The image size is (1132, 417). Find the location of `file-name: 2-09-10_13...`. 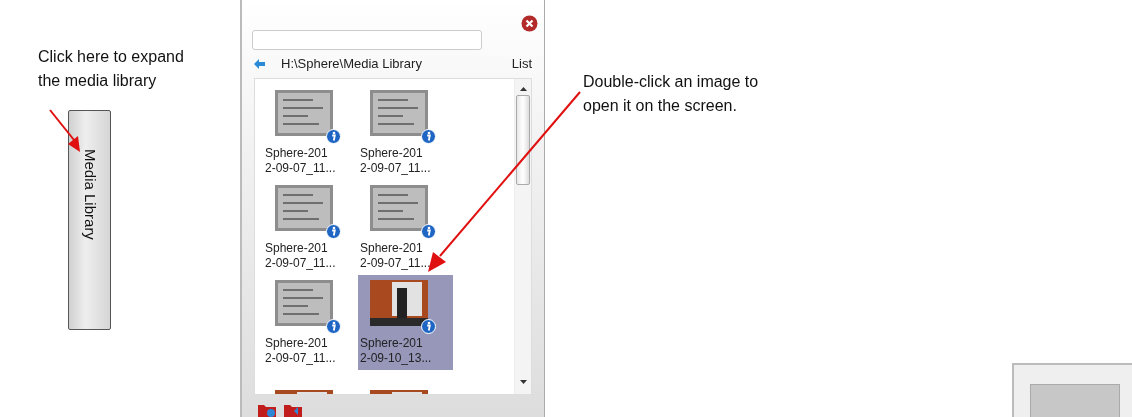

file-name: 2-09-10_13... is located at coordinates (396, 359).